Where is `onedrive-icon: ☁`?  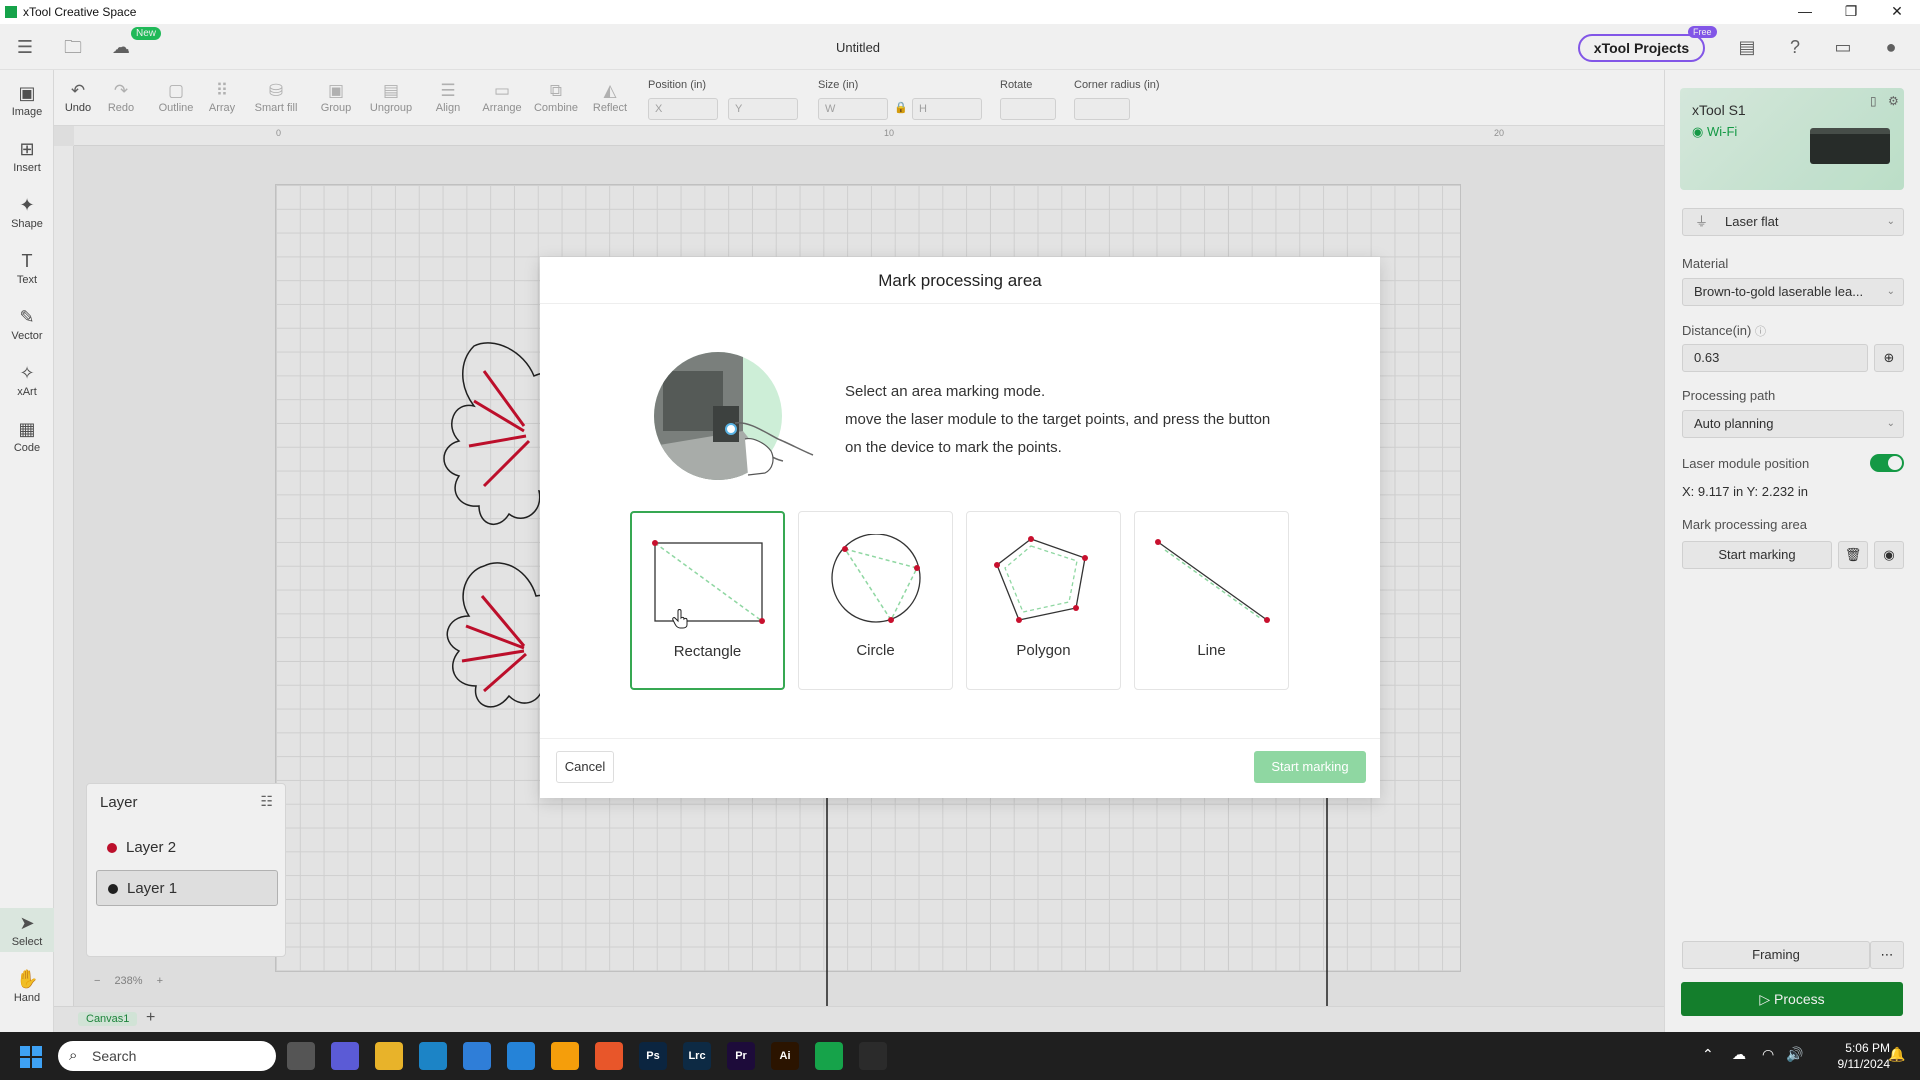 onedrive-icon: ☁ is located at coordinates (1739, 1054).